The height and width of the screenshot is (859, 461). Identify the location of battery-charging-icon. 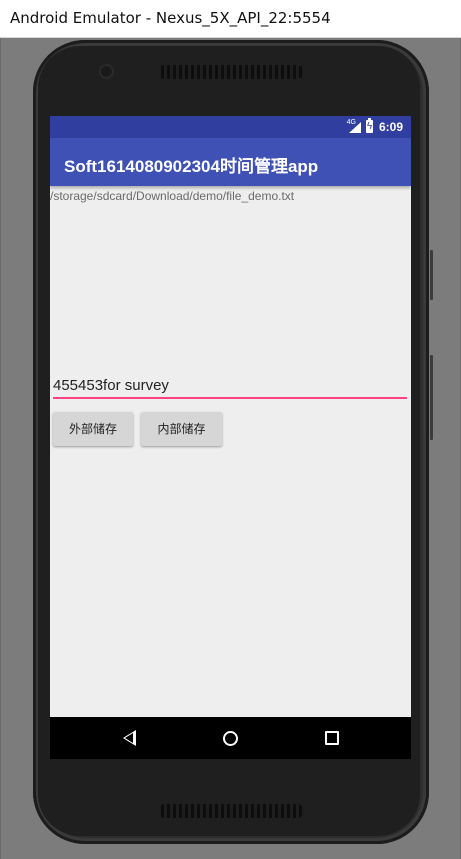
(369, 125).